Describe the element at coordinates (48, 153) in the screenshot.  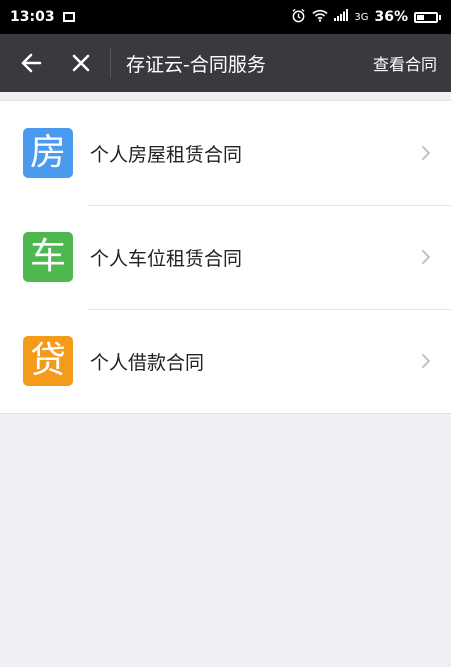
I see `house-icon: 房` at that location.